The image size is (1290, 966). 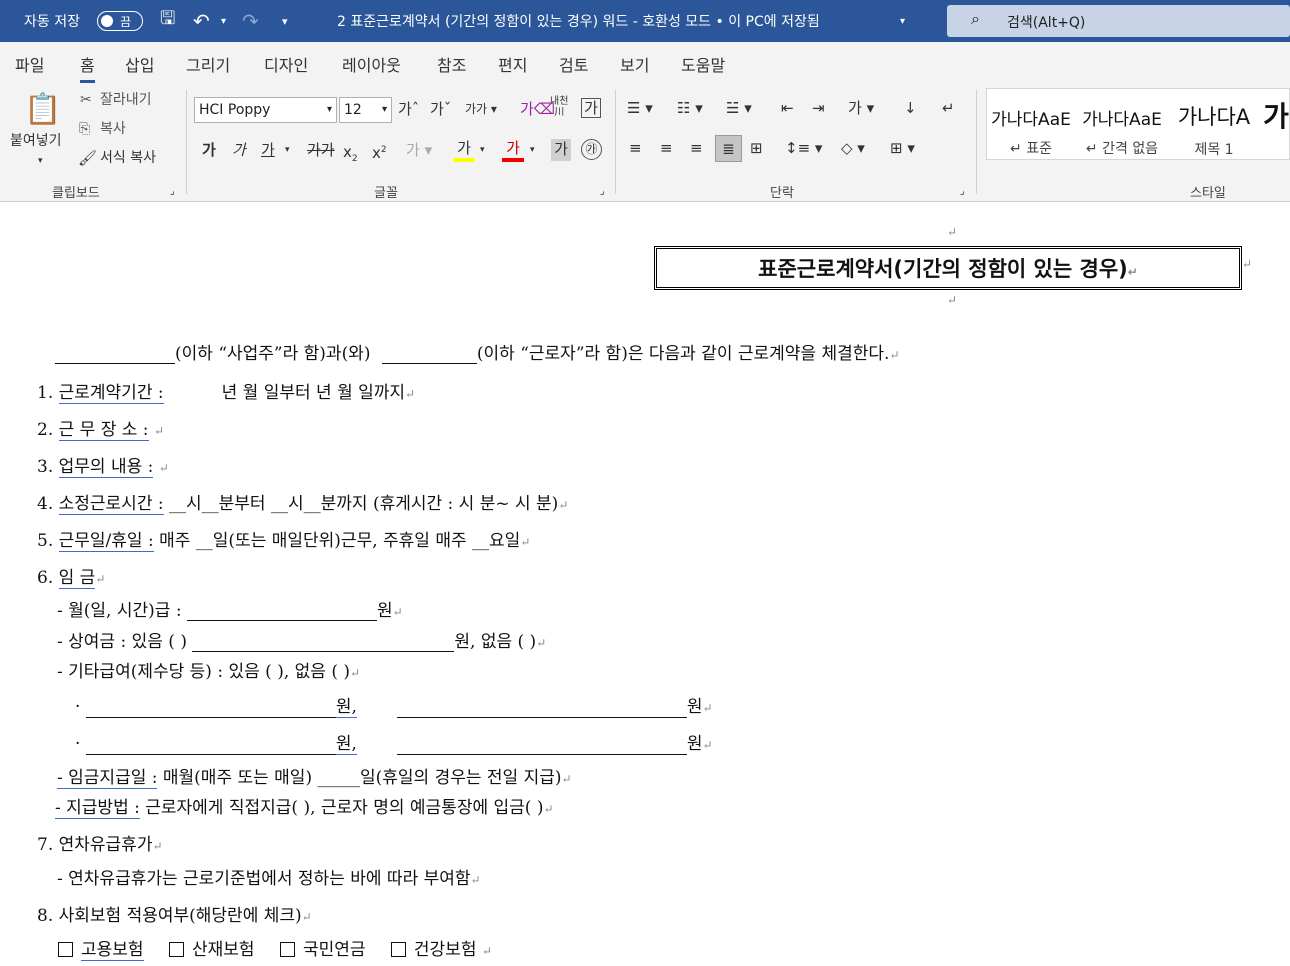 I want to click on font-color-dropdown-icon: ▾, so click(x=532, y=150).